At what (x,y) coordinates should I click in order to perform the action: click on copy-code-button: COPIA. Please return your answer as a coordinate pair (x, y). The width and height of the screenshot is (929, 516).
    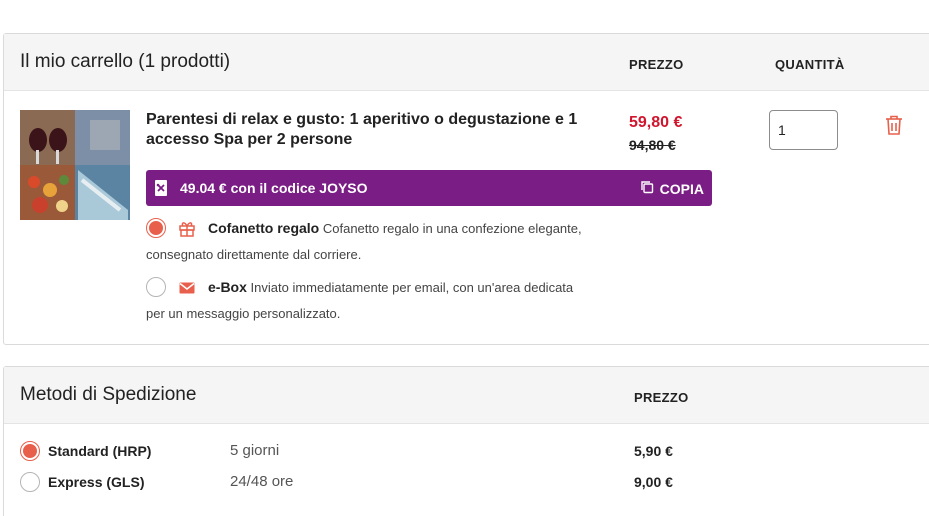
    Looking at the image, I should click on (672, 188).